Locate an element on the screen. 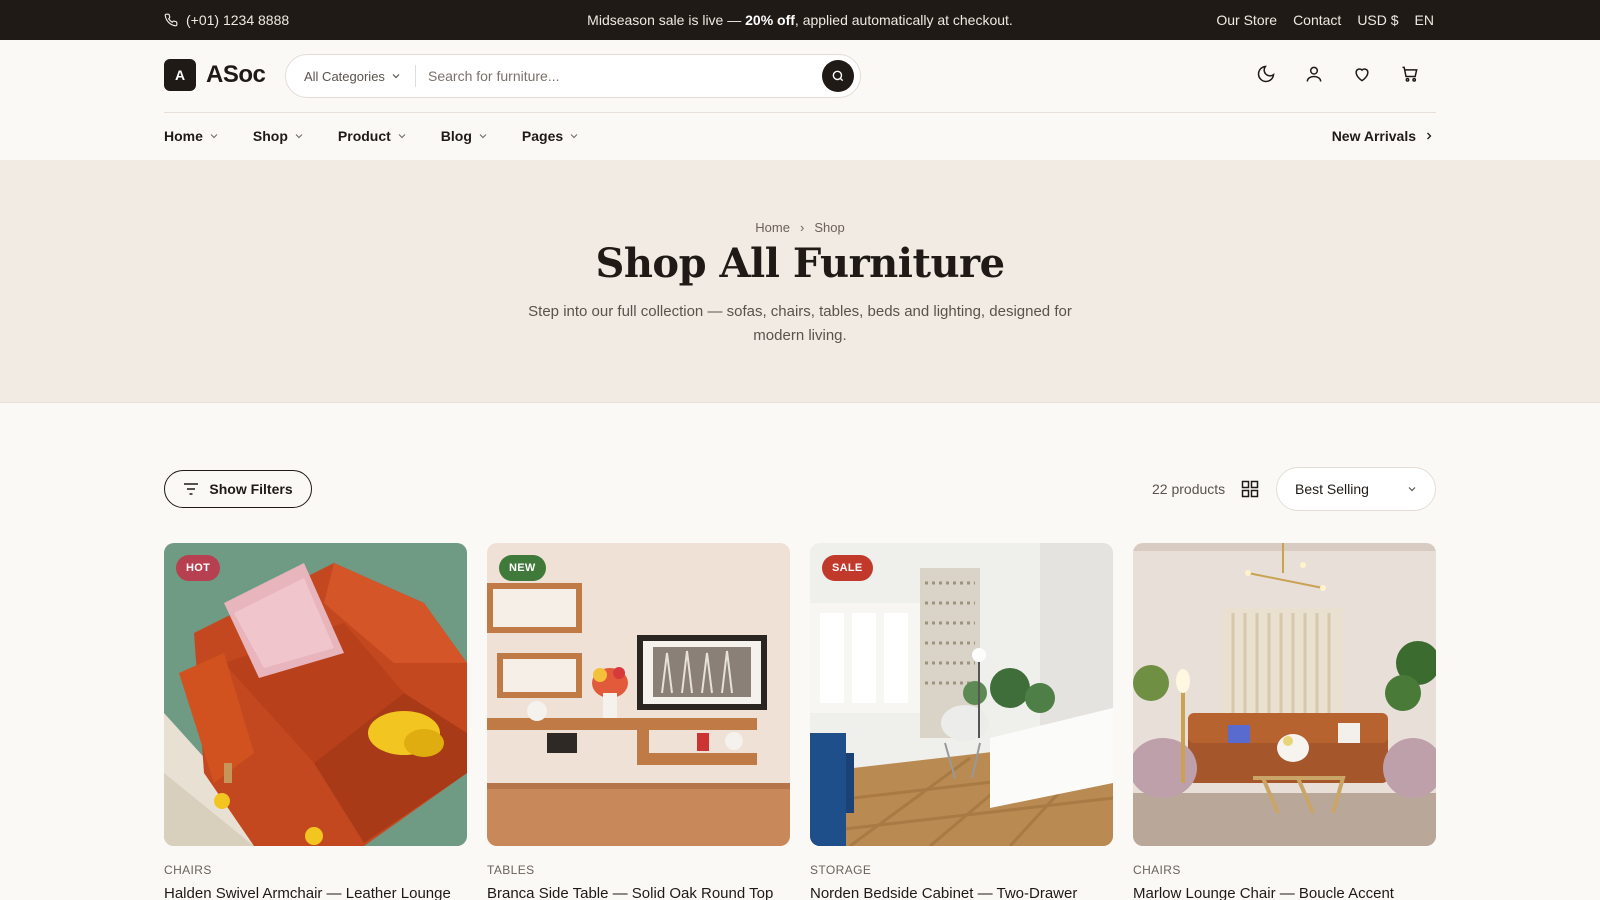 This screenshot has width=1600, height=900. grid-view-icon is located at coordinates (1250, 489).